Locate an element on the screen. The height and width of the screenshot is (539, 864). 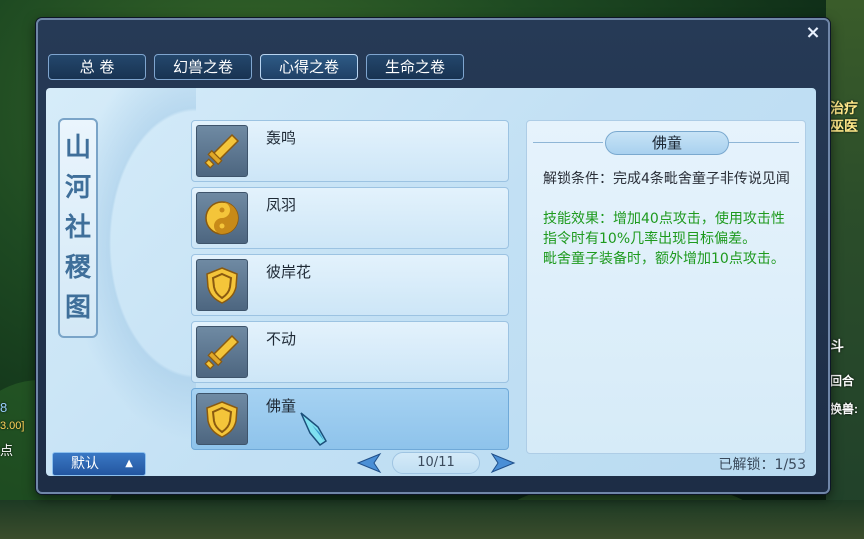
skill-effect-extra: 毗舍童子装备时，额外增加10点攻击。 is located at coordinates (664, 259).